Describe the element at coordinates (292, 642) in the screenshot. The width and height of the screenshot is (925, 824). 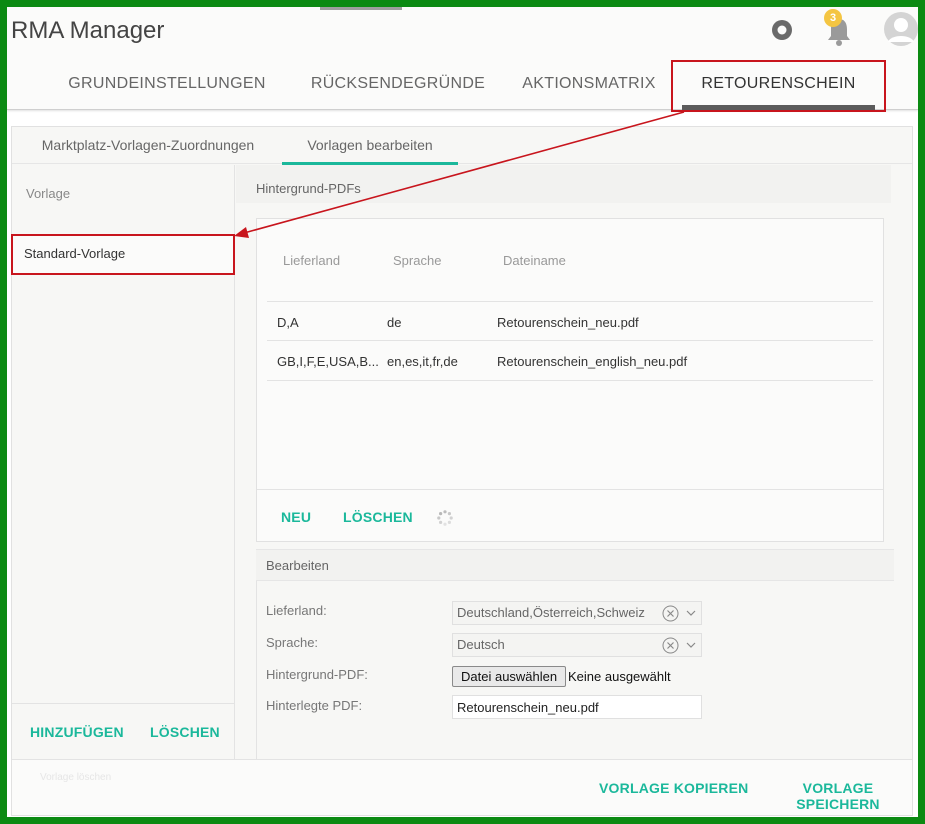
I see `sprache-label: Sprache:` at that location.